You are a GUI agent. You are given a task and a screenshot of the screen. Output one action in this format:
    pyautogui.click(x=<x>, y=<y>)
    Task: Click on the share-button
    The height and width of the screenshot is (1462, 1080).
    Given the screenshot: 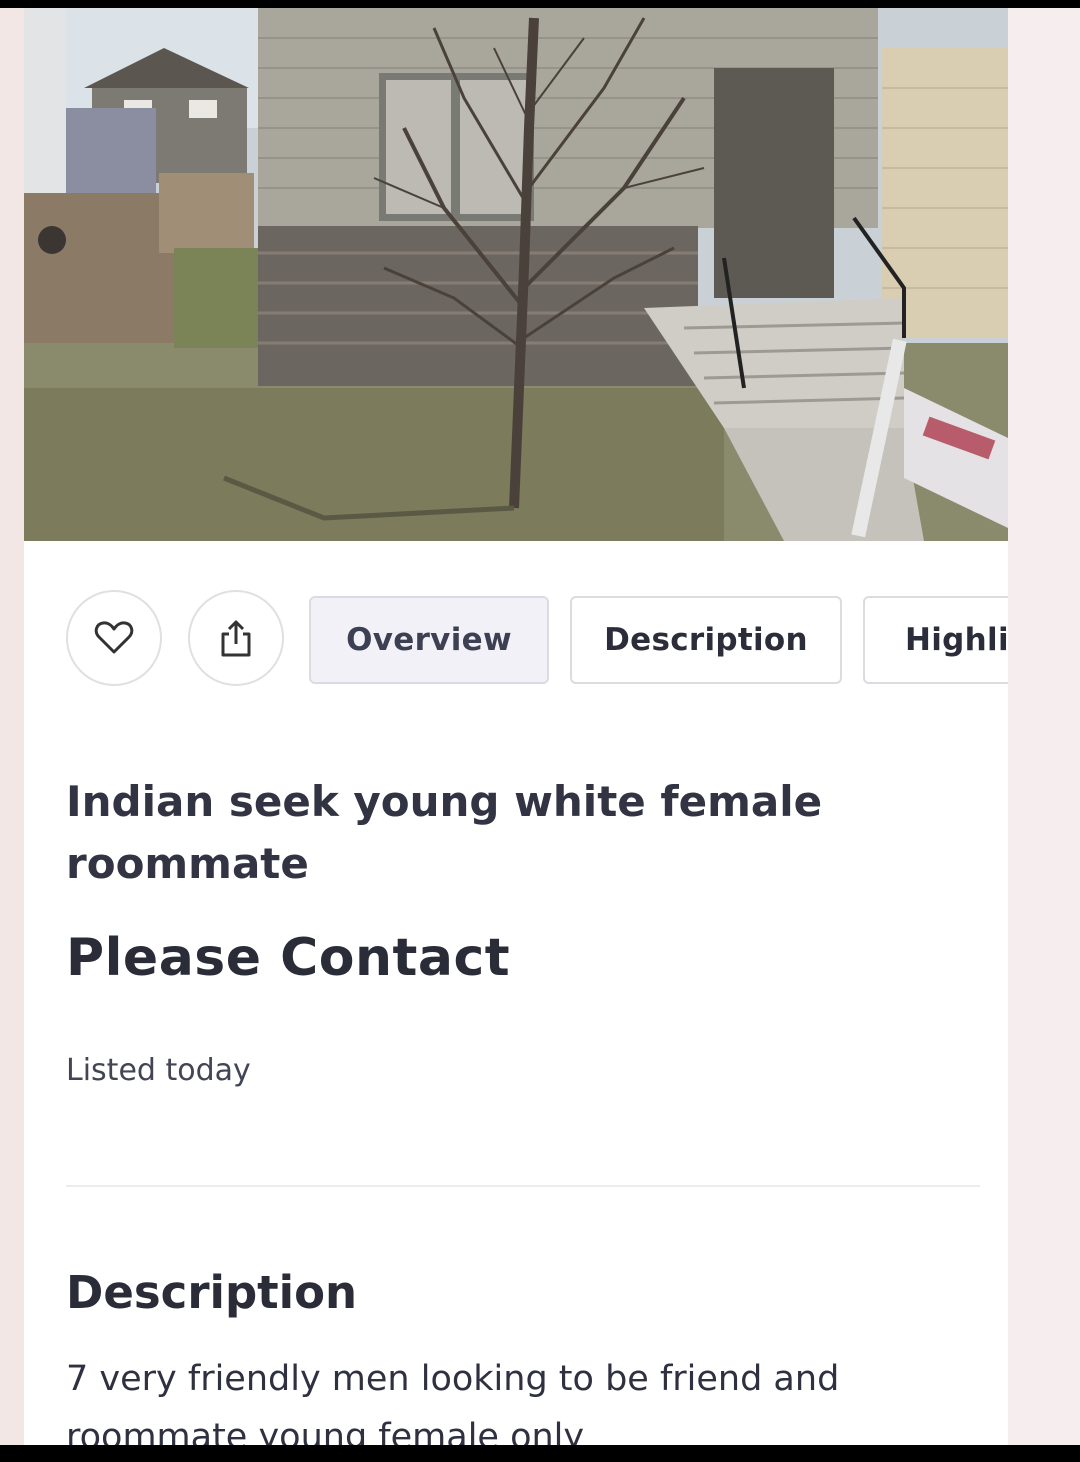 What is the action you would take?
    pyautogui.click(x=236, y=638)
    